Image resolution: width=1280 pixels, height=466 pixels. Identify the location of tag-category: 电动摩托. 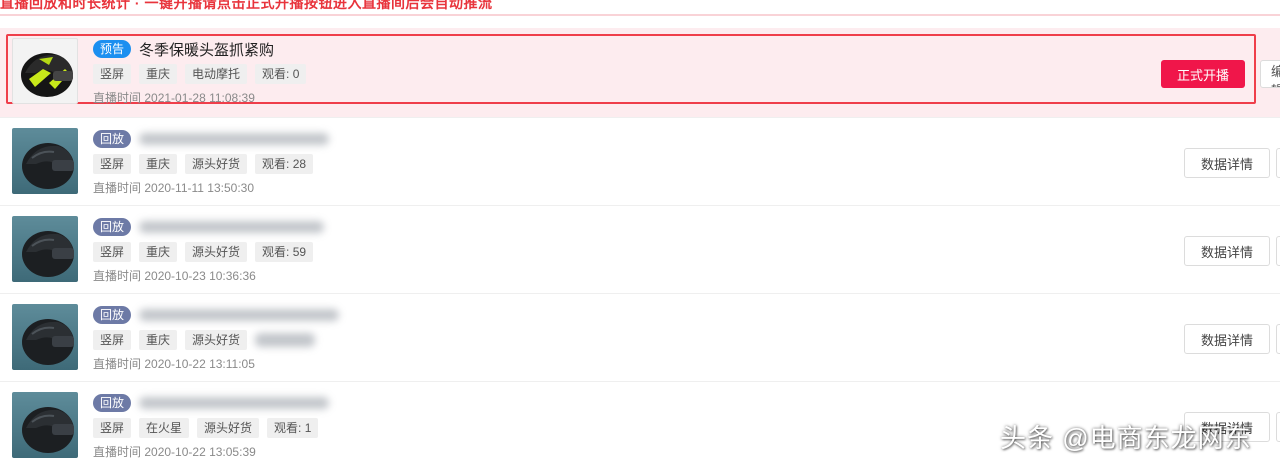
(216, 74).